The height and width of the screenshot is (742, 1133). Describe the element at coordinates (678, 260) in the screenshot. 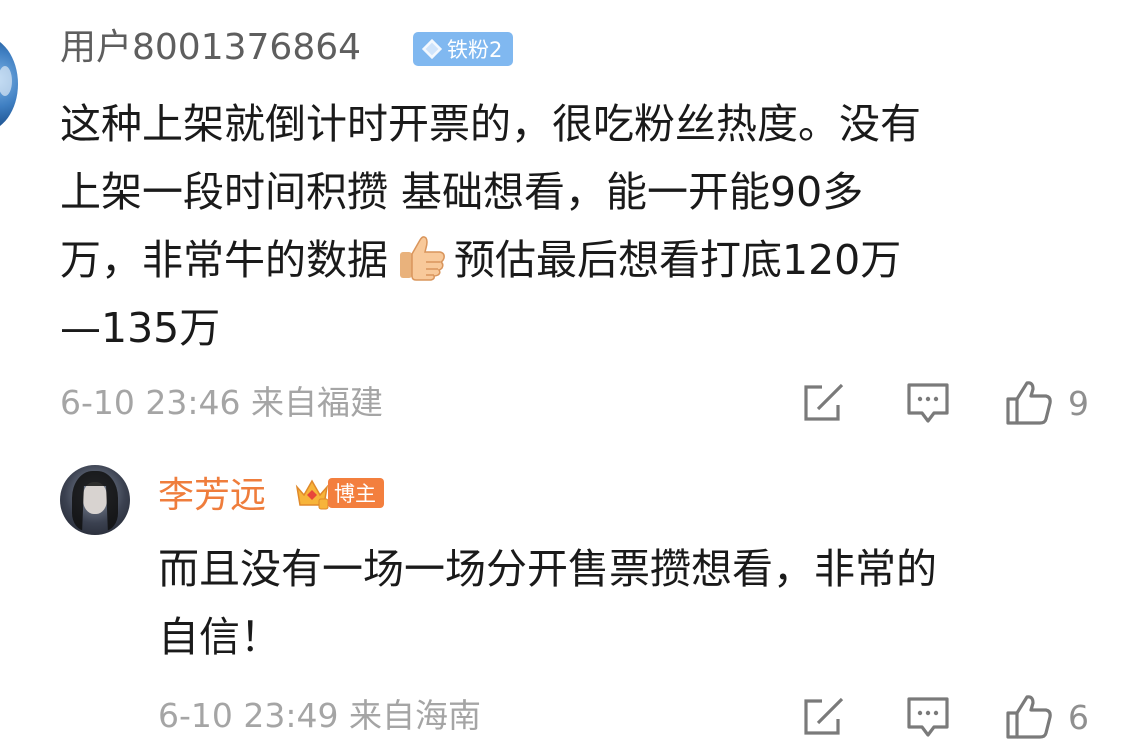

I see `content-text: 预估最后想看打底120万` at that location.